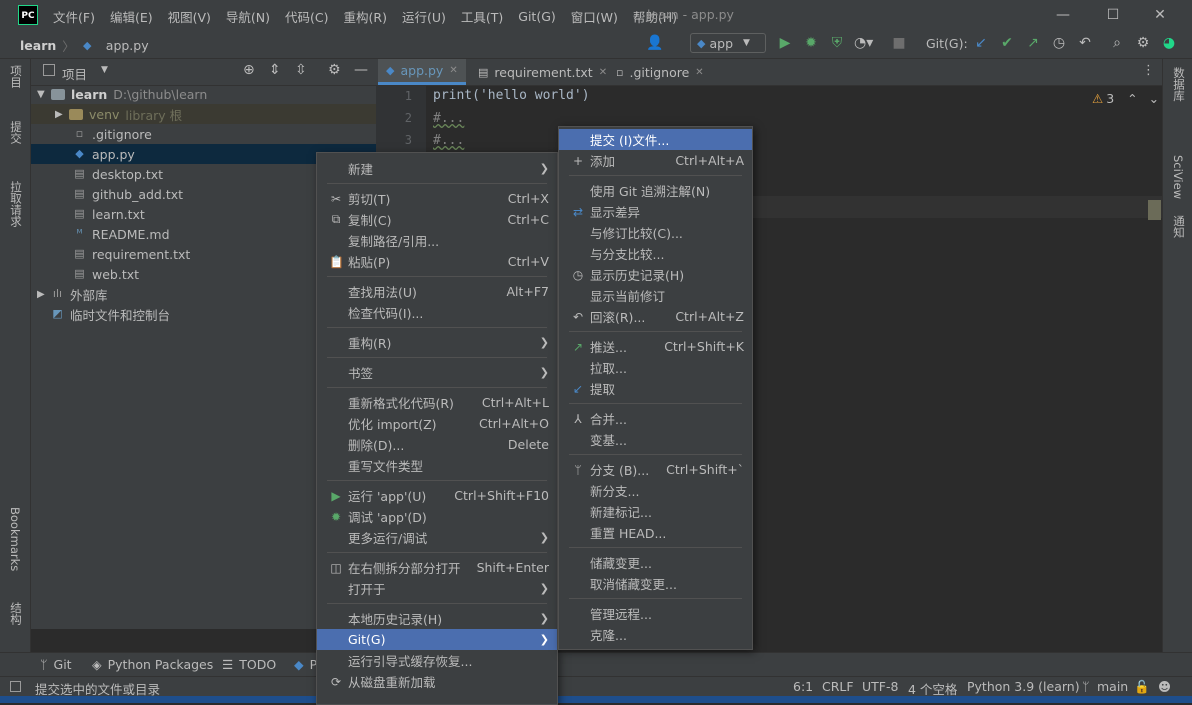  What do you see at coordinates (301, 70) in the screenshot?
I see `collapse-all-icon: ⇳` at bounding box center [301, 70].